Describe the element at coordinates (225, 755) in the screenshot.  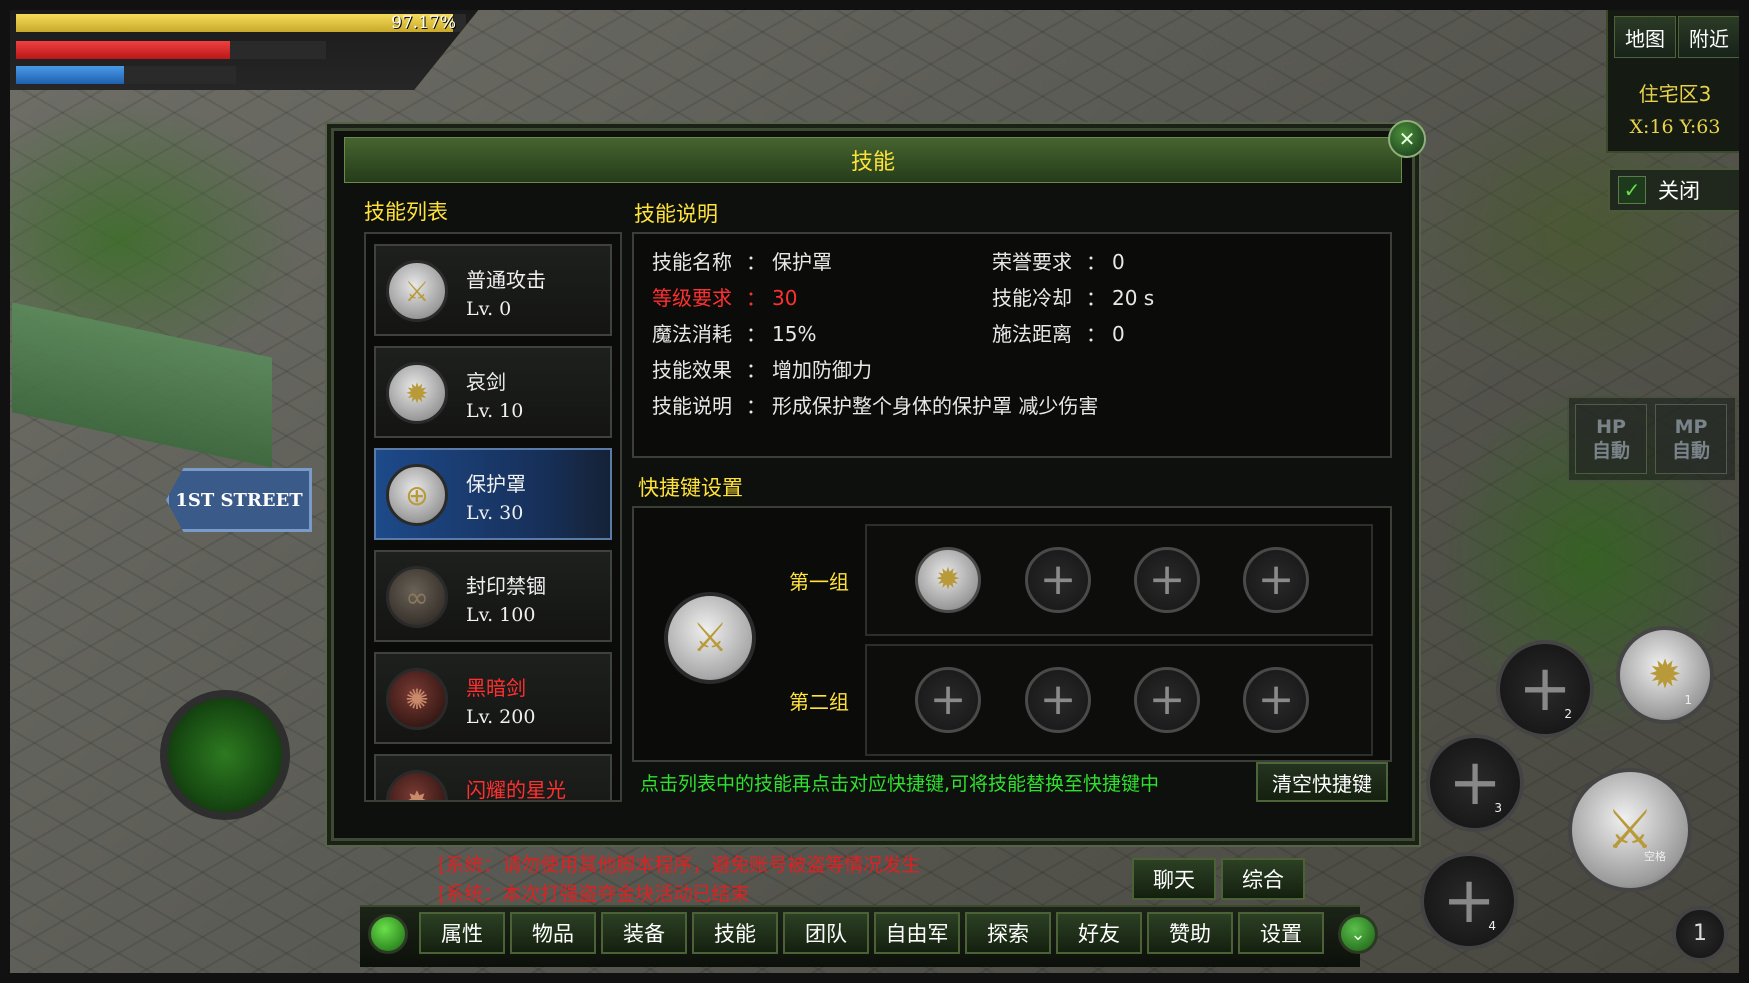
I see `movement-joystick` at that location.